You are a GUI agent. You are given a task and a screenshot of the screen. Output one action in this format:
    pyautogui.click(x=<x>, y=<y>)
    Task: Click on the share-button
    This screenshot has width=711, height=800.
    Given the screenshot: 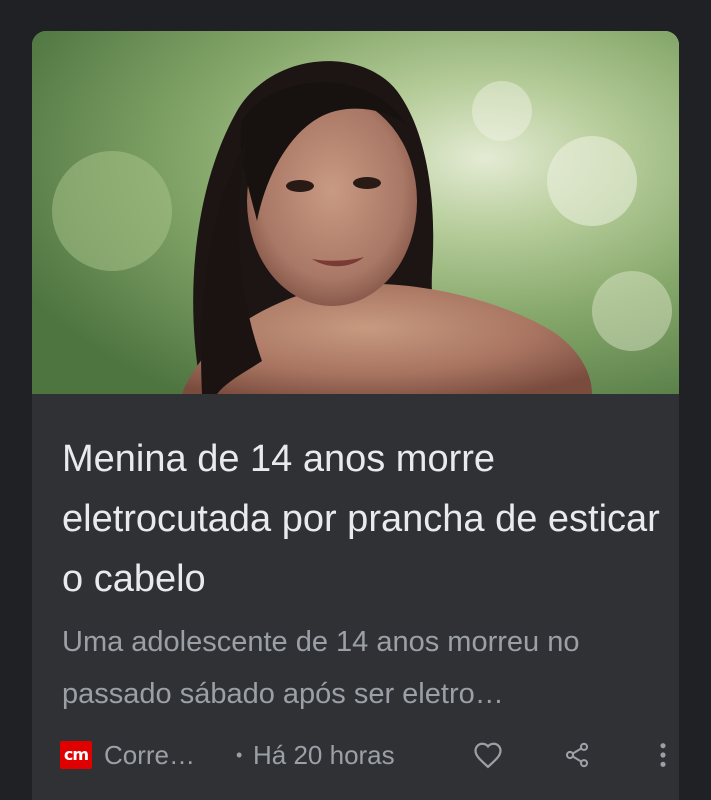 What is the action you would take?
    pyautogui.click(x=577, y=755)
    